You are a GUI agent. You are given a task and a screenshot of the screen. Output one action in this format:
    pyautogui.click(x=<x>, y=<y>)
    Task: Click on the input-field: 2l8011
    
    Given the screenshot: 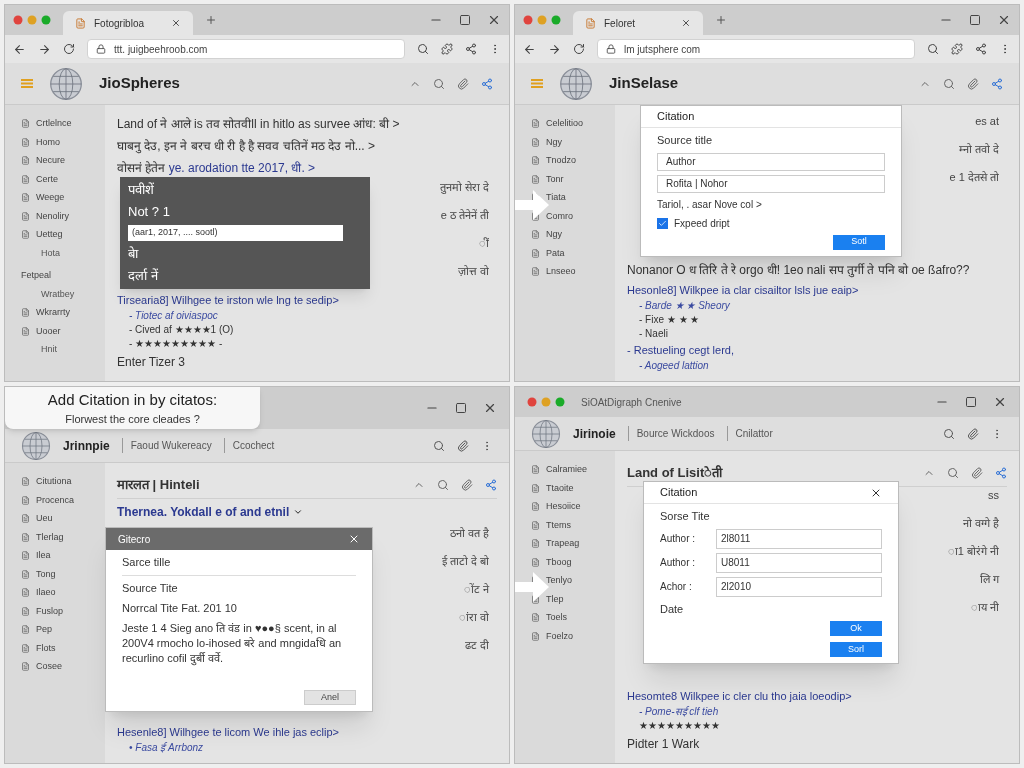 What is the action you would take?
    pyautogui.click(x=799, y=538)
    